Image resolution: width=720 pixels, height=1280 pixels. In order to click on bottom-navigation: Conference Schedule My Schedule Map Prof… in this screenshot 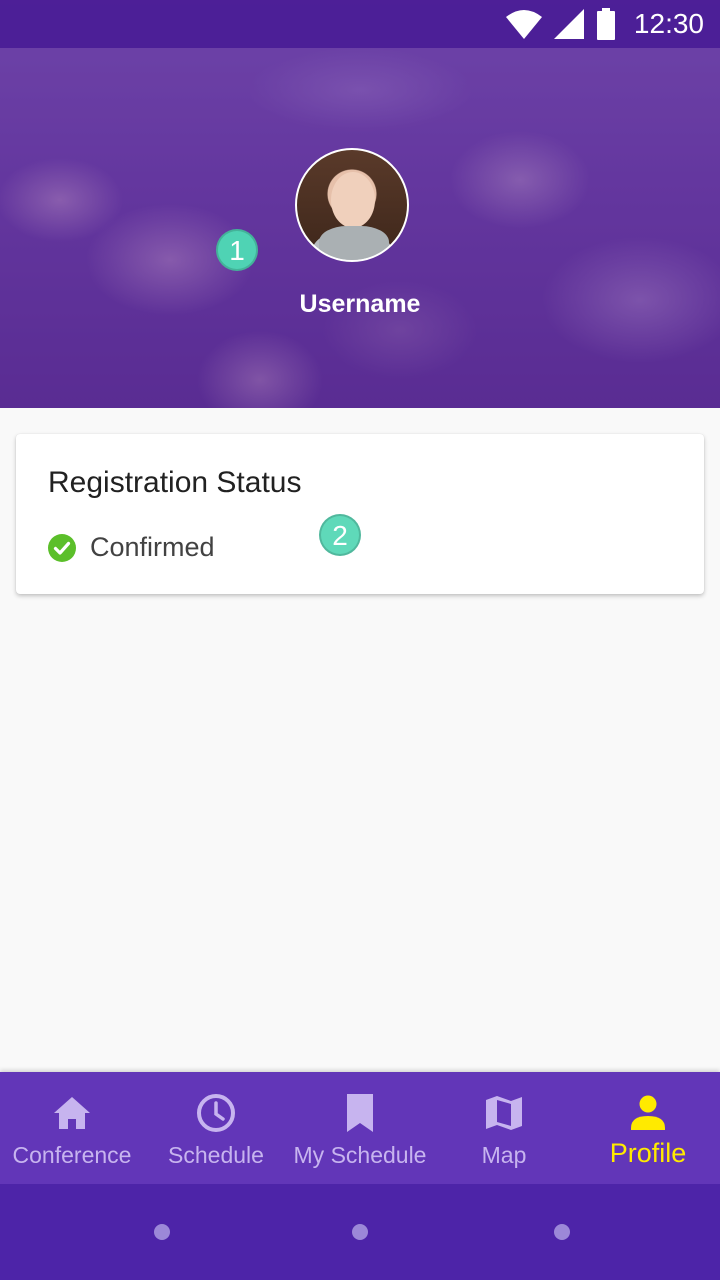, I will do `click(360, 1128)`.